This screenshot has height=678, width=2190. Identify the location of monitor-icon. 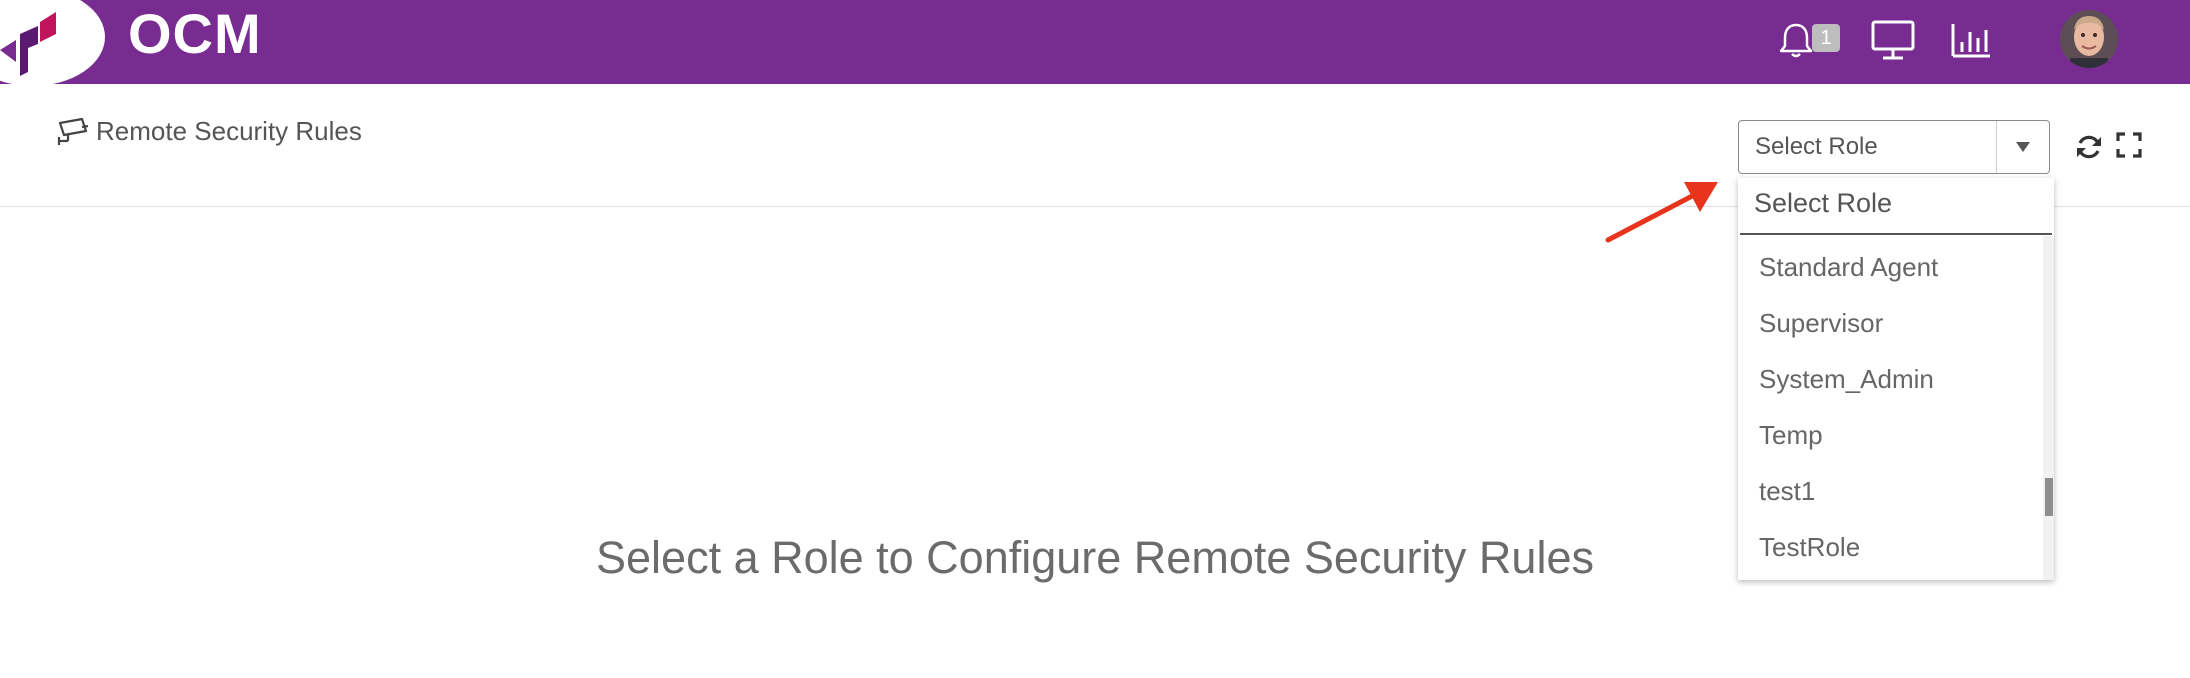
(1893, 40).